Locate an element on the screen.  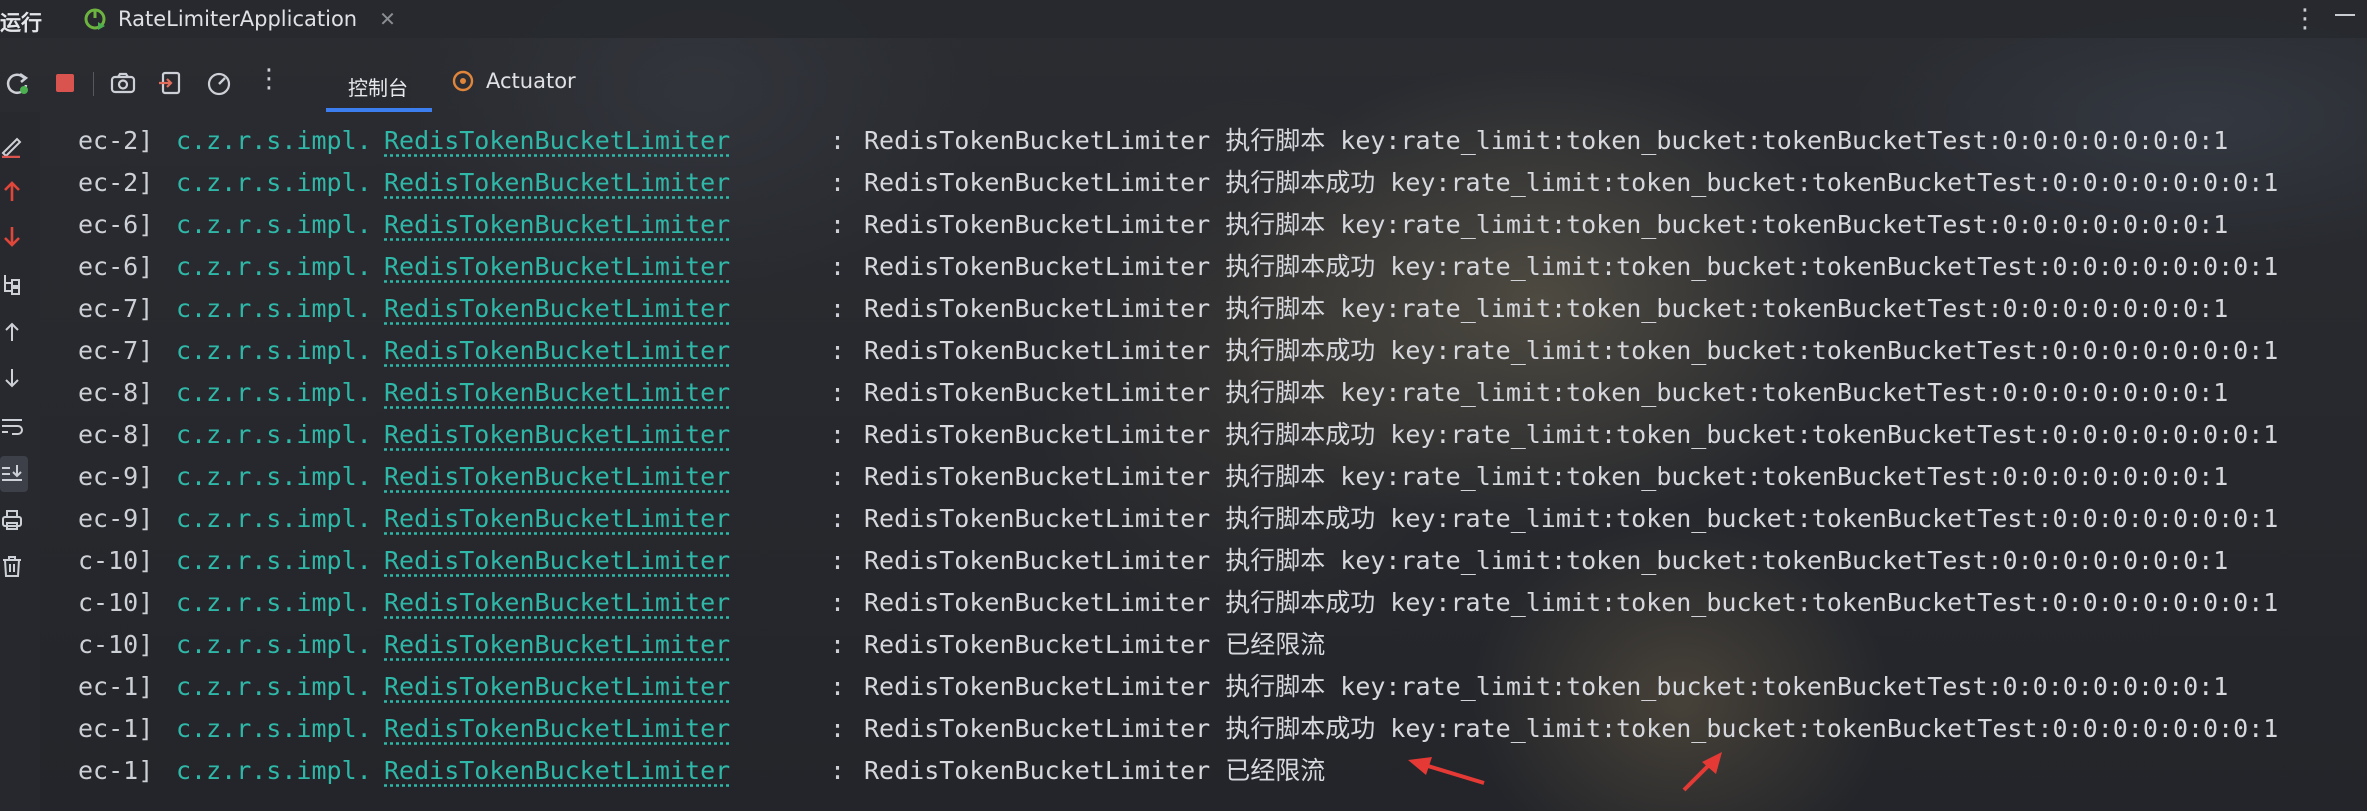
annotation-arrow-left is located at coordinates (1446, 771).